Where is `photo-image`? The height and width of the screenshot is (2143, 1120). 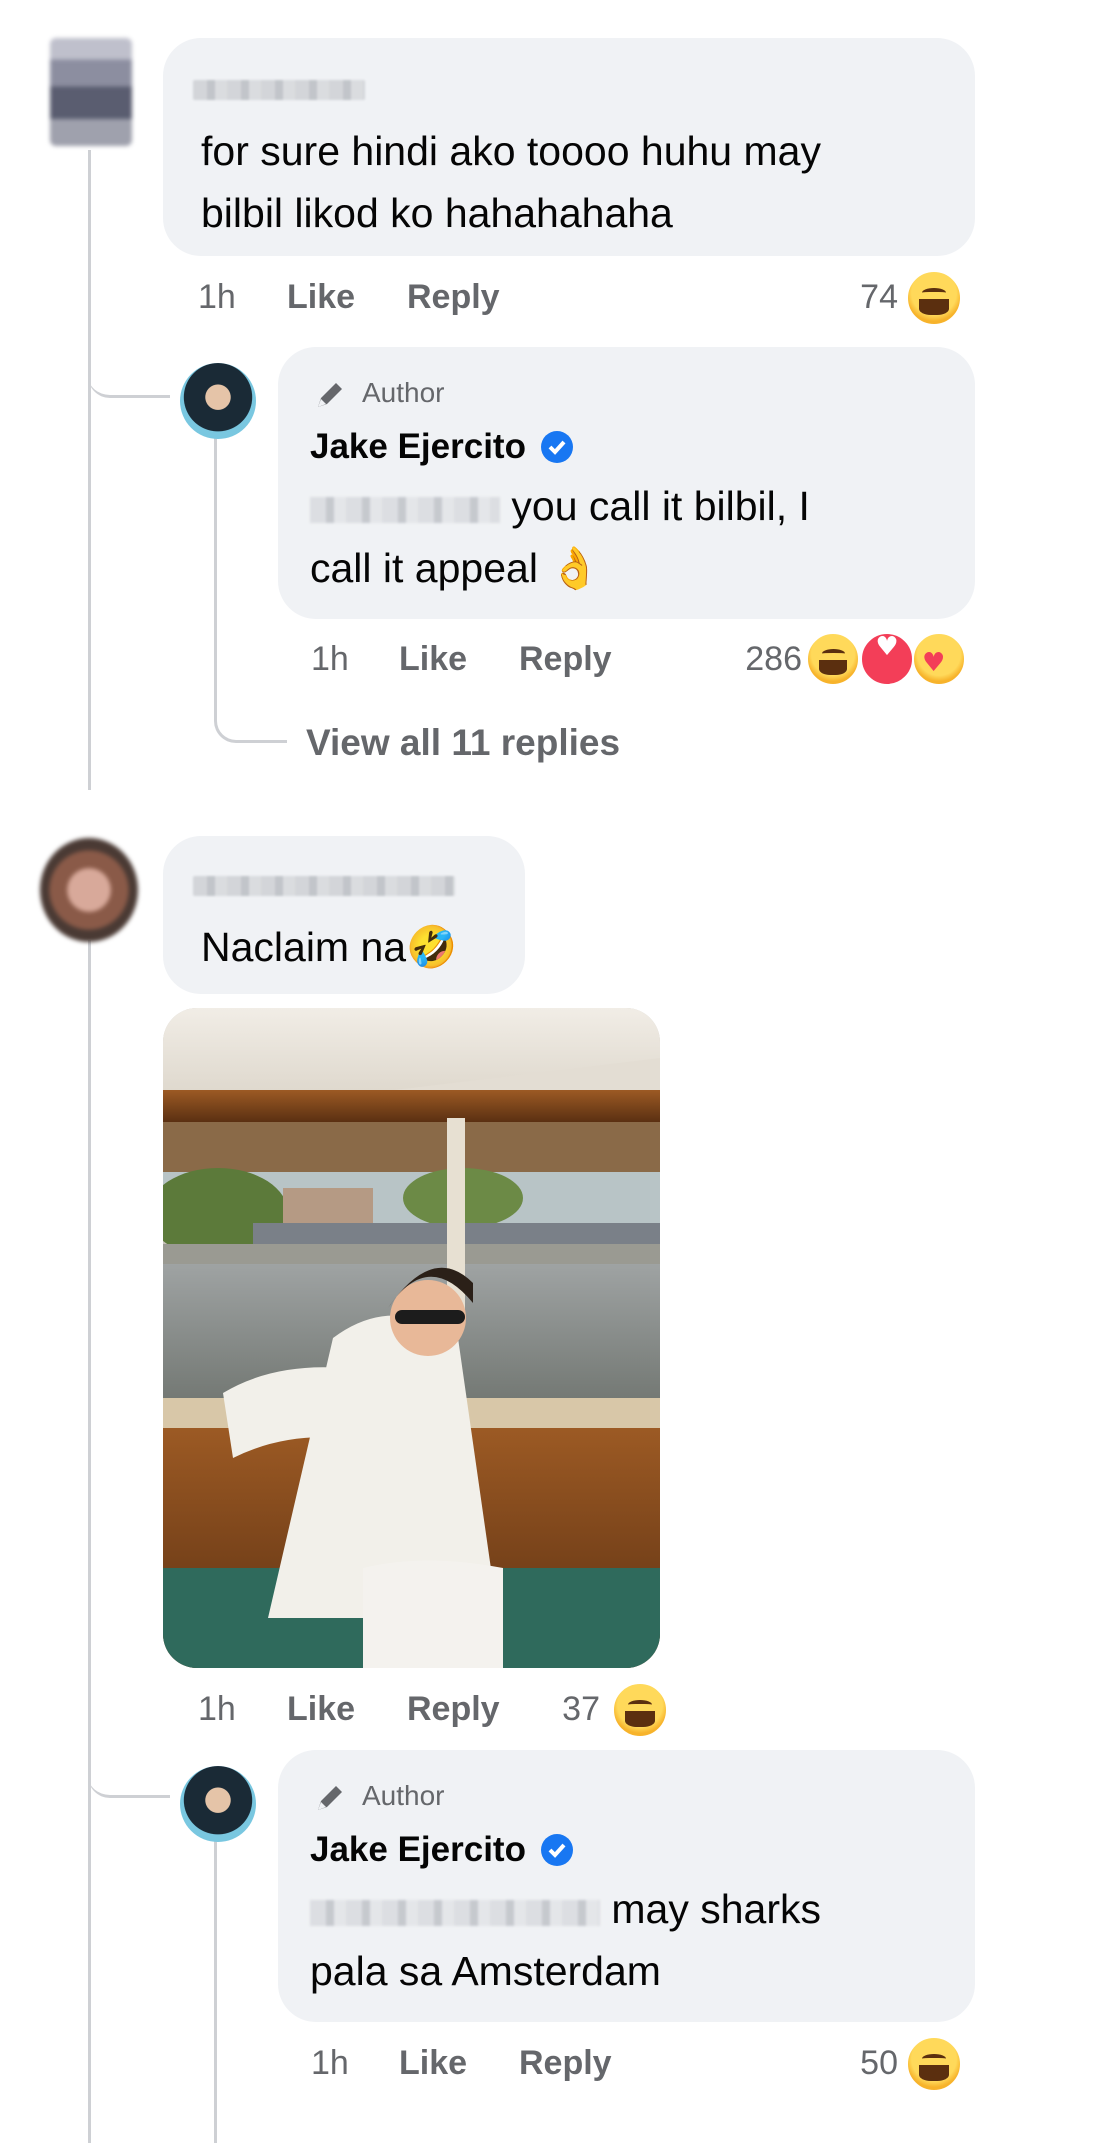 photo-image is located at coordinates (411, 1338).